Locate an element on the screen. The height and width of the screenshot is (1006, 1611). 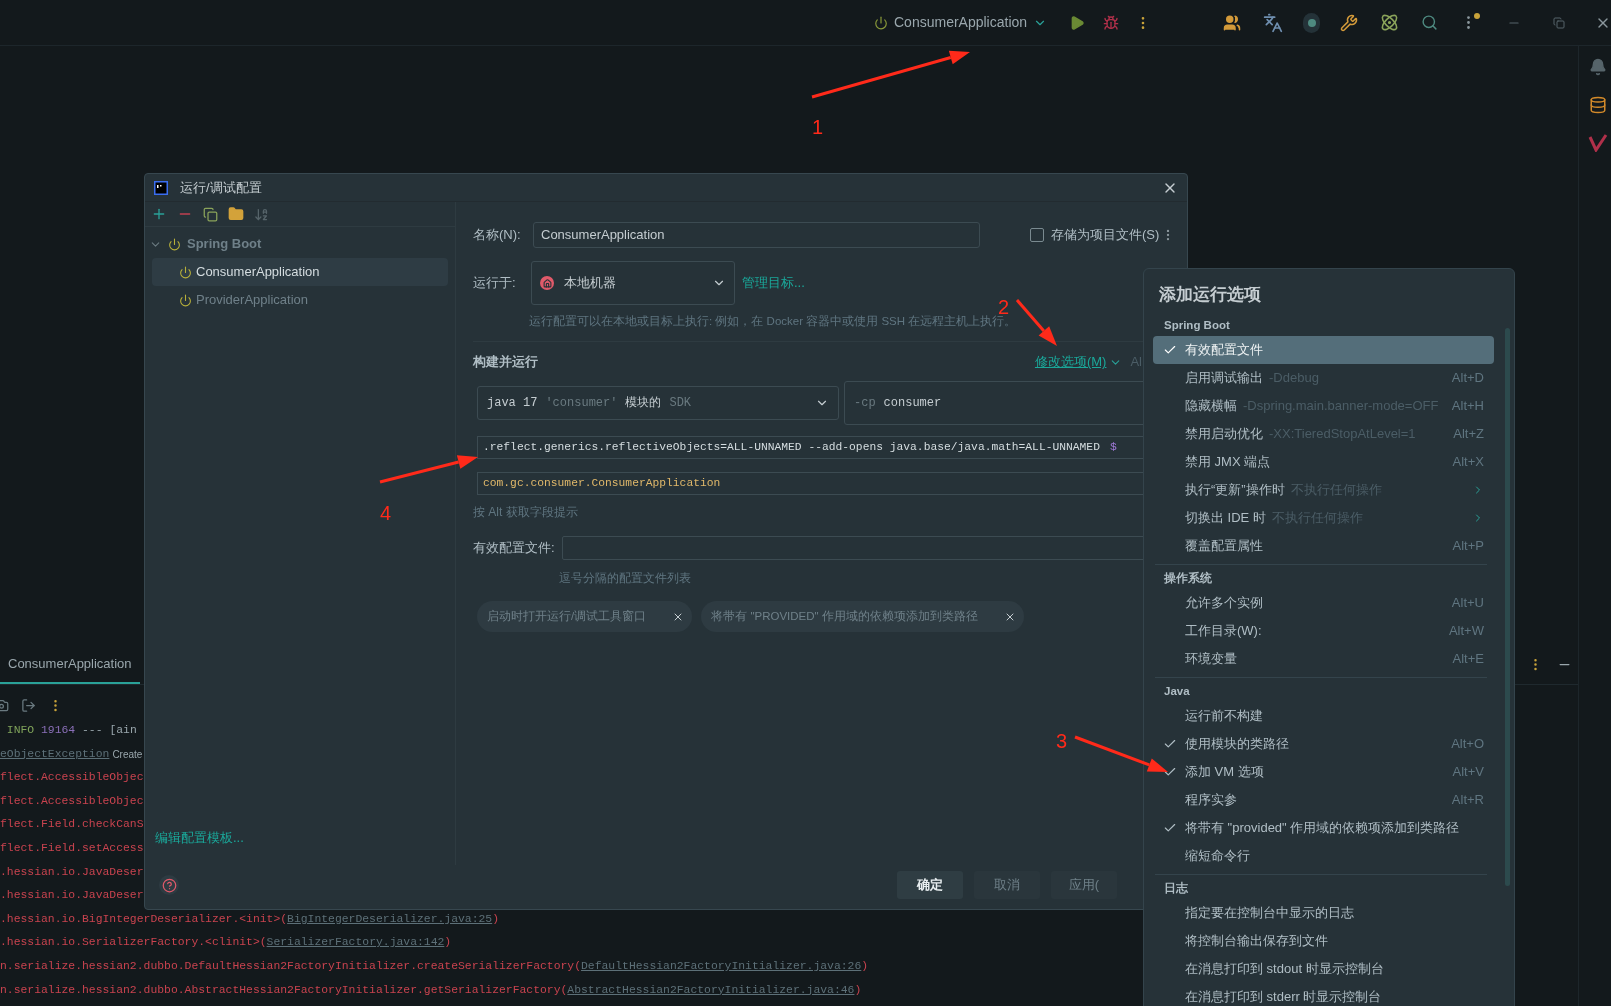
option-item: 将控制台输出保存到文件 is located at coordinates (1323, 941).